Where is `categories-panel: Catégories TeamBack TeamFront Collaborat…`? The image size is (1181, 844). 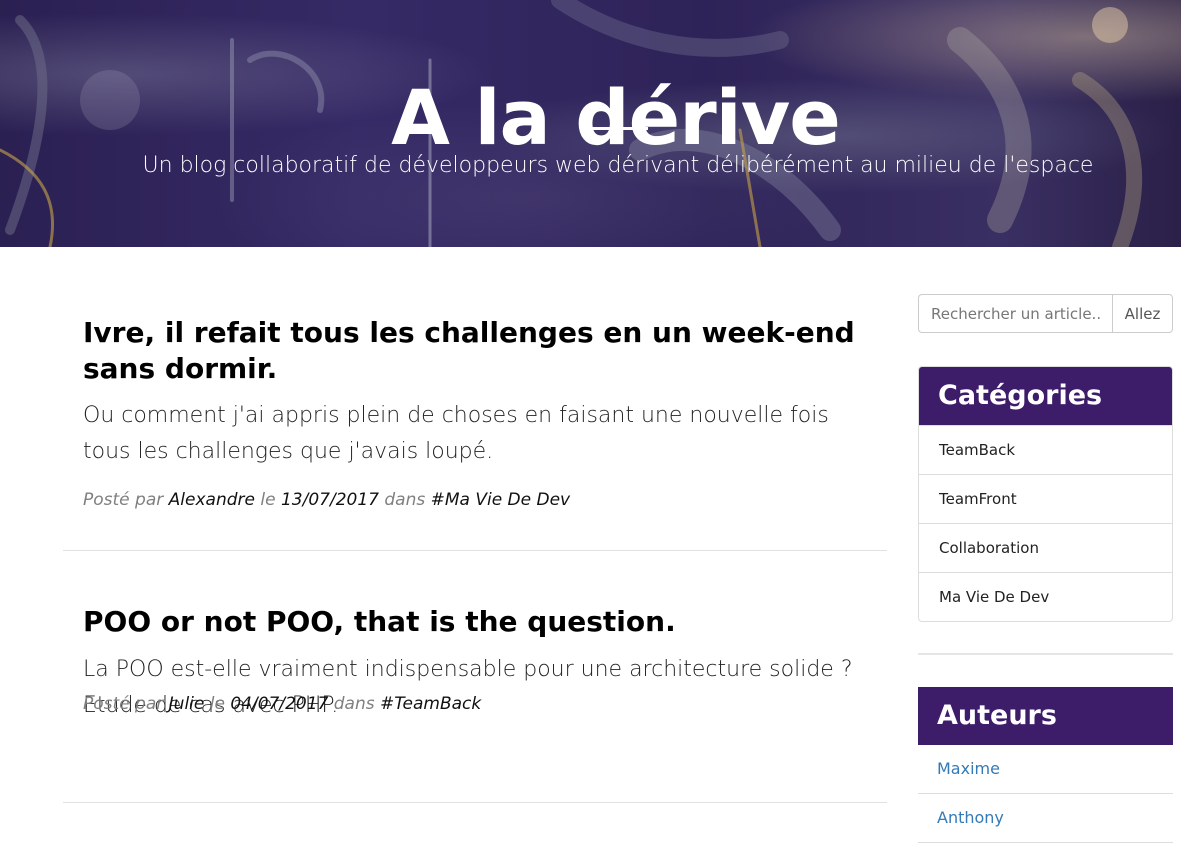 categories-panel: Catégories TeamBack TeamFront Collaborat… is located at coordinates (1045, 494).